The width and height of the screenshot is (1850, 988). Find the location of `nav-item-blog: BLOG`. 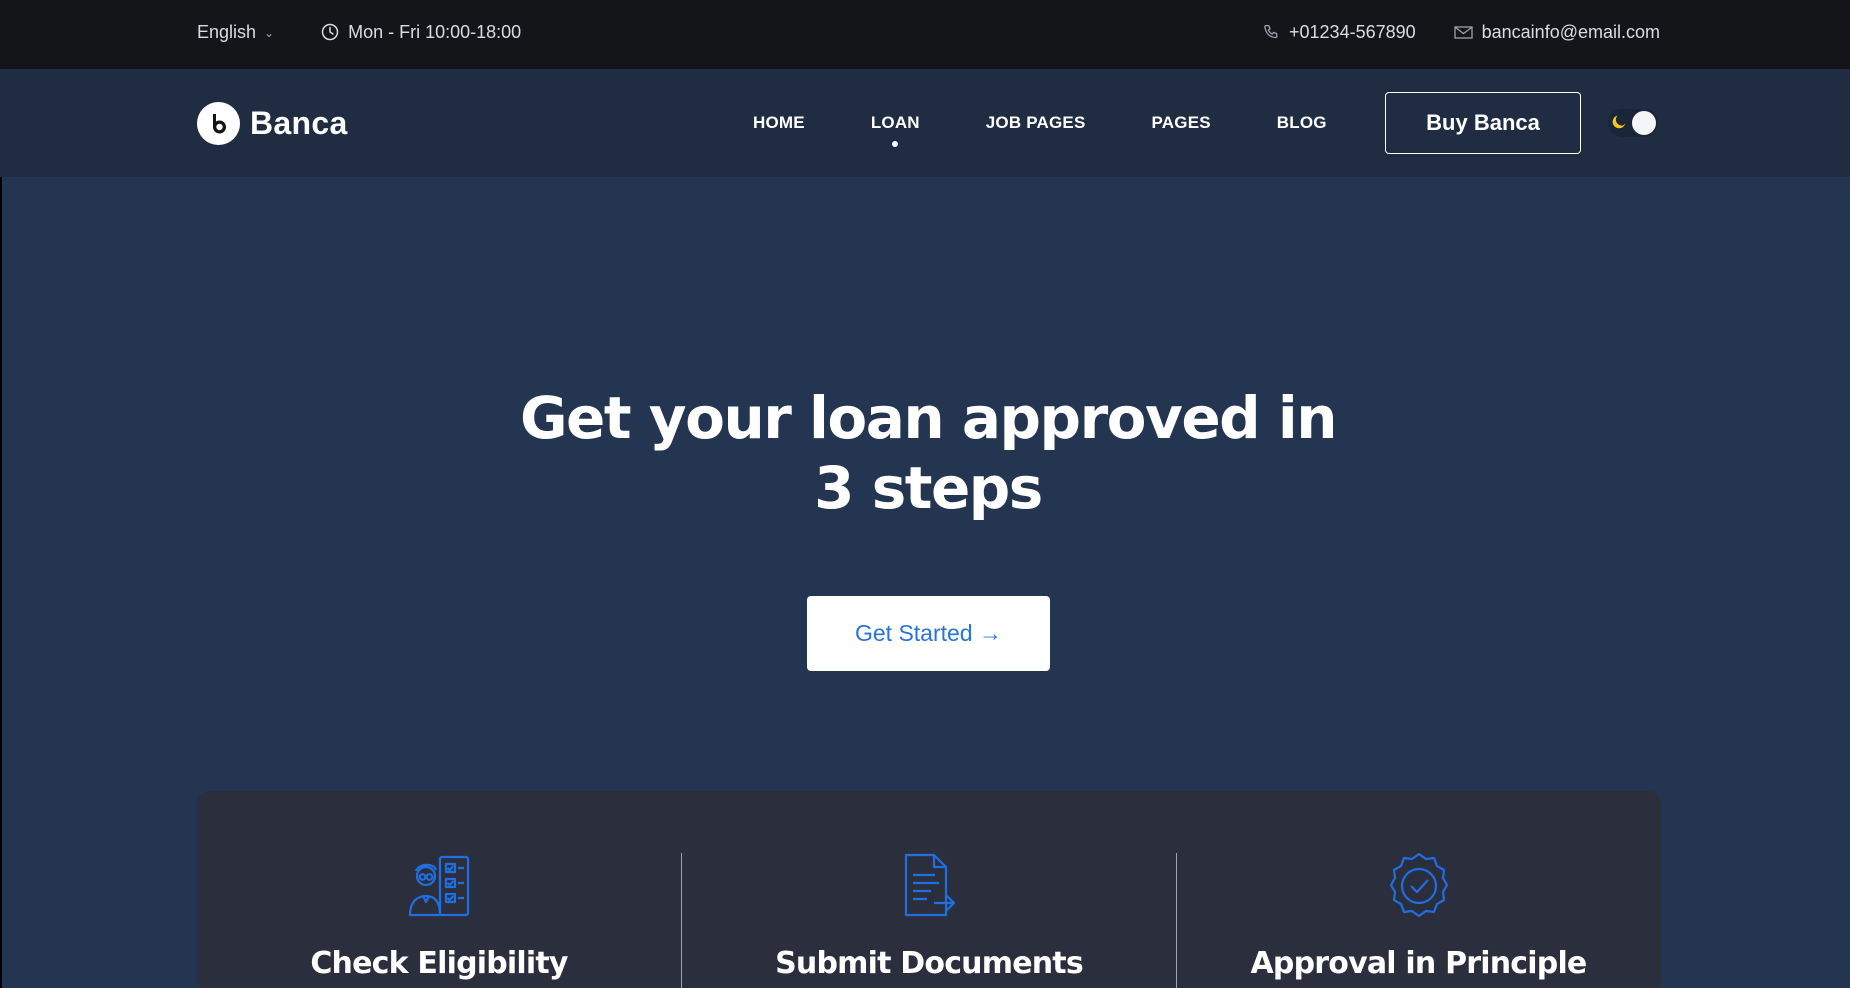

nav-item-blog: BLOG is located at coordinates (1302, 123).